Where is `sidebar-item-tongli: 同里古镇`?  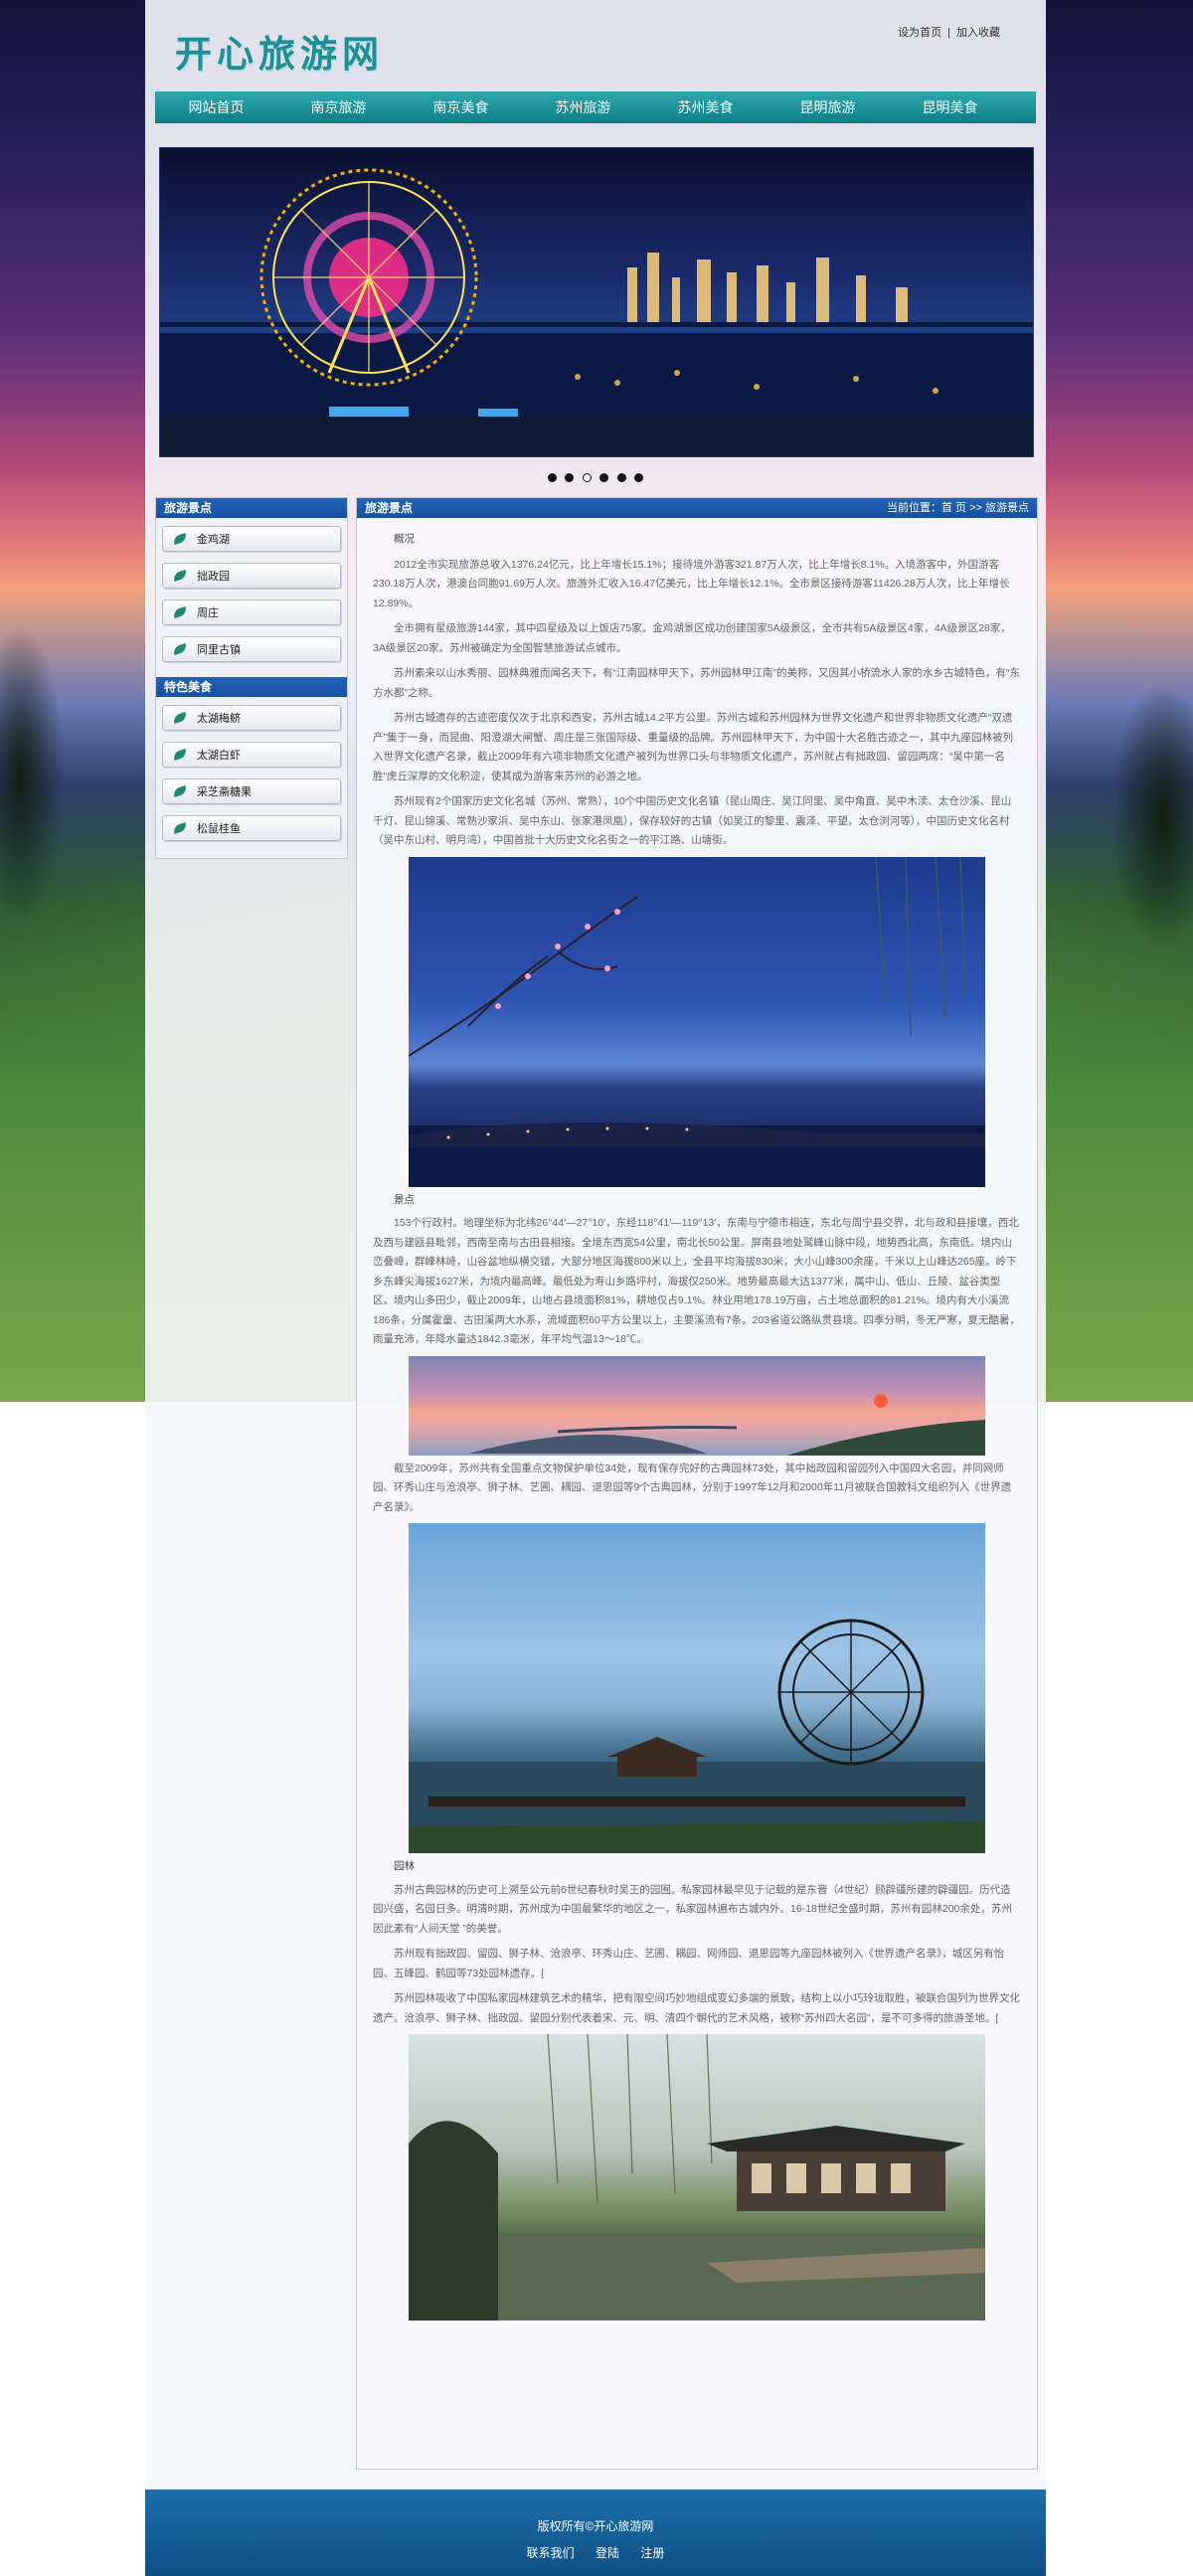 sidebar-item-tongli: 同里古镇 is located at coordinates (251, 649).